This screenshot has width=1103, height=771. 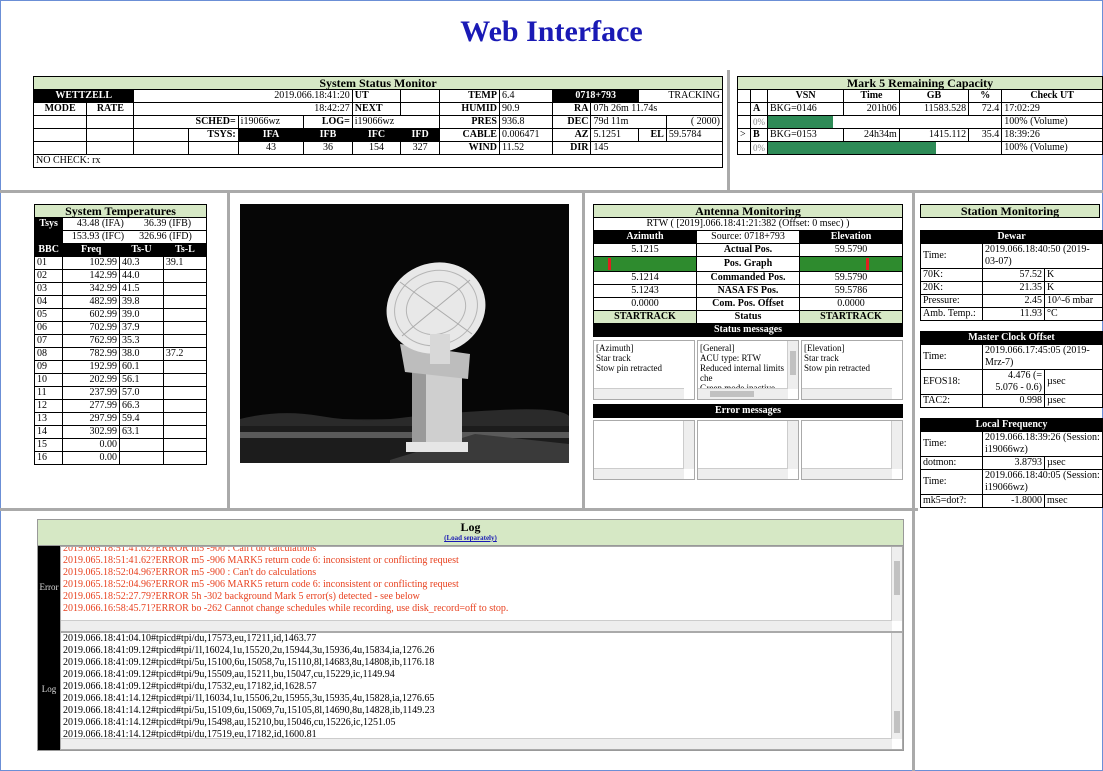 What do you see at coordinates (469, 122) in the screenshot?
I see `pres-label: PRES` at bounding box center [469, 122].